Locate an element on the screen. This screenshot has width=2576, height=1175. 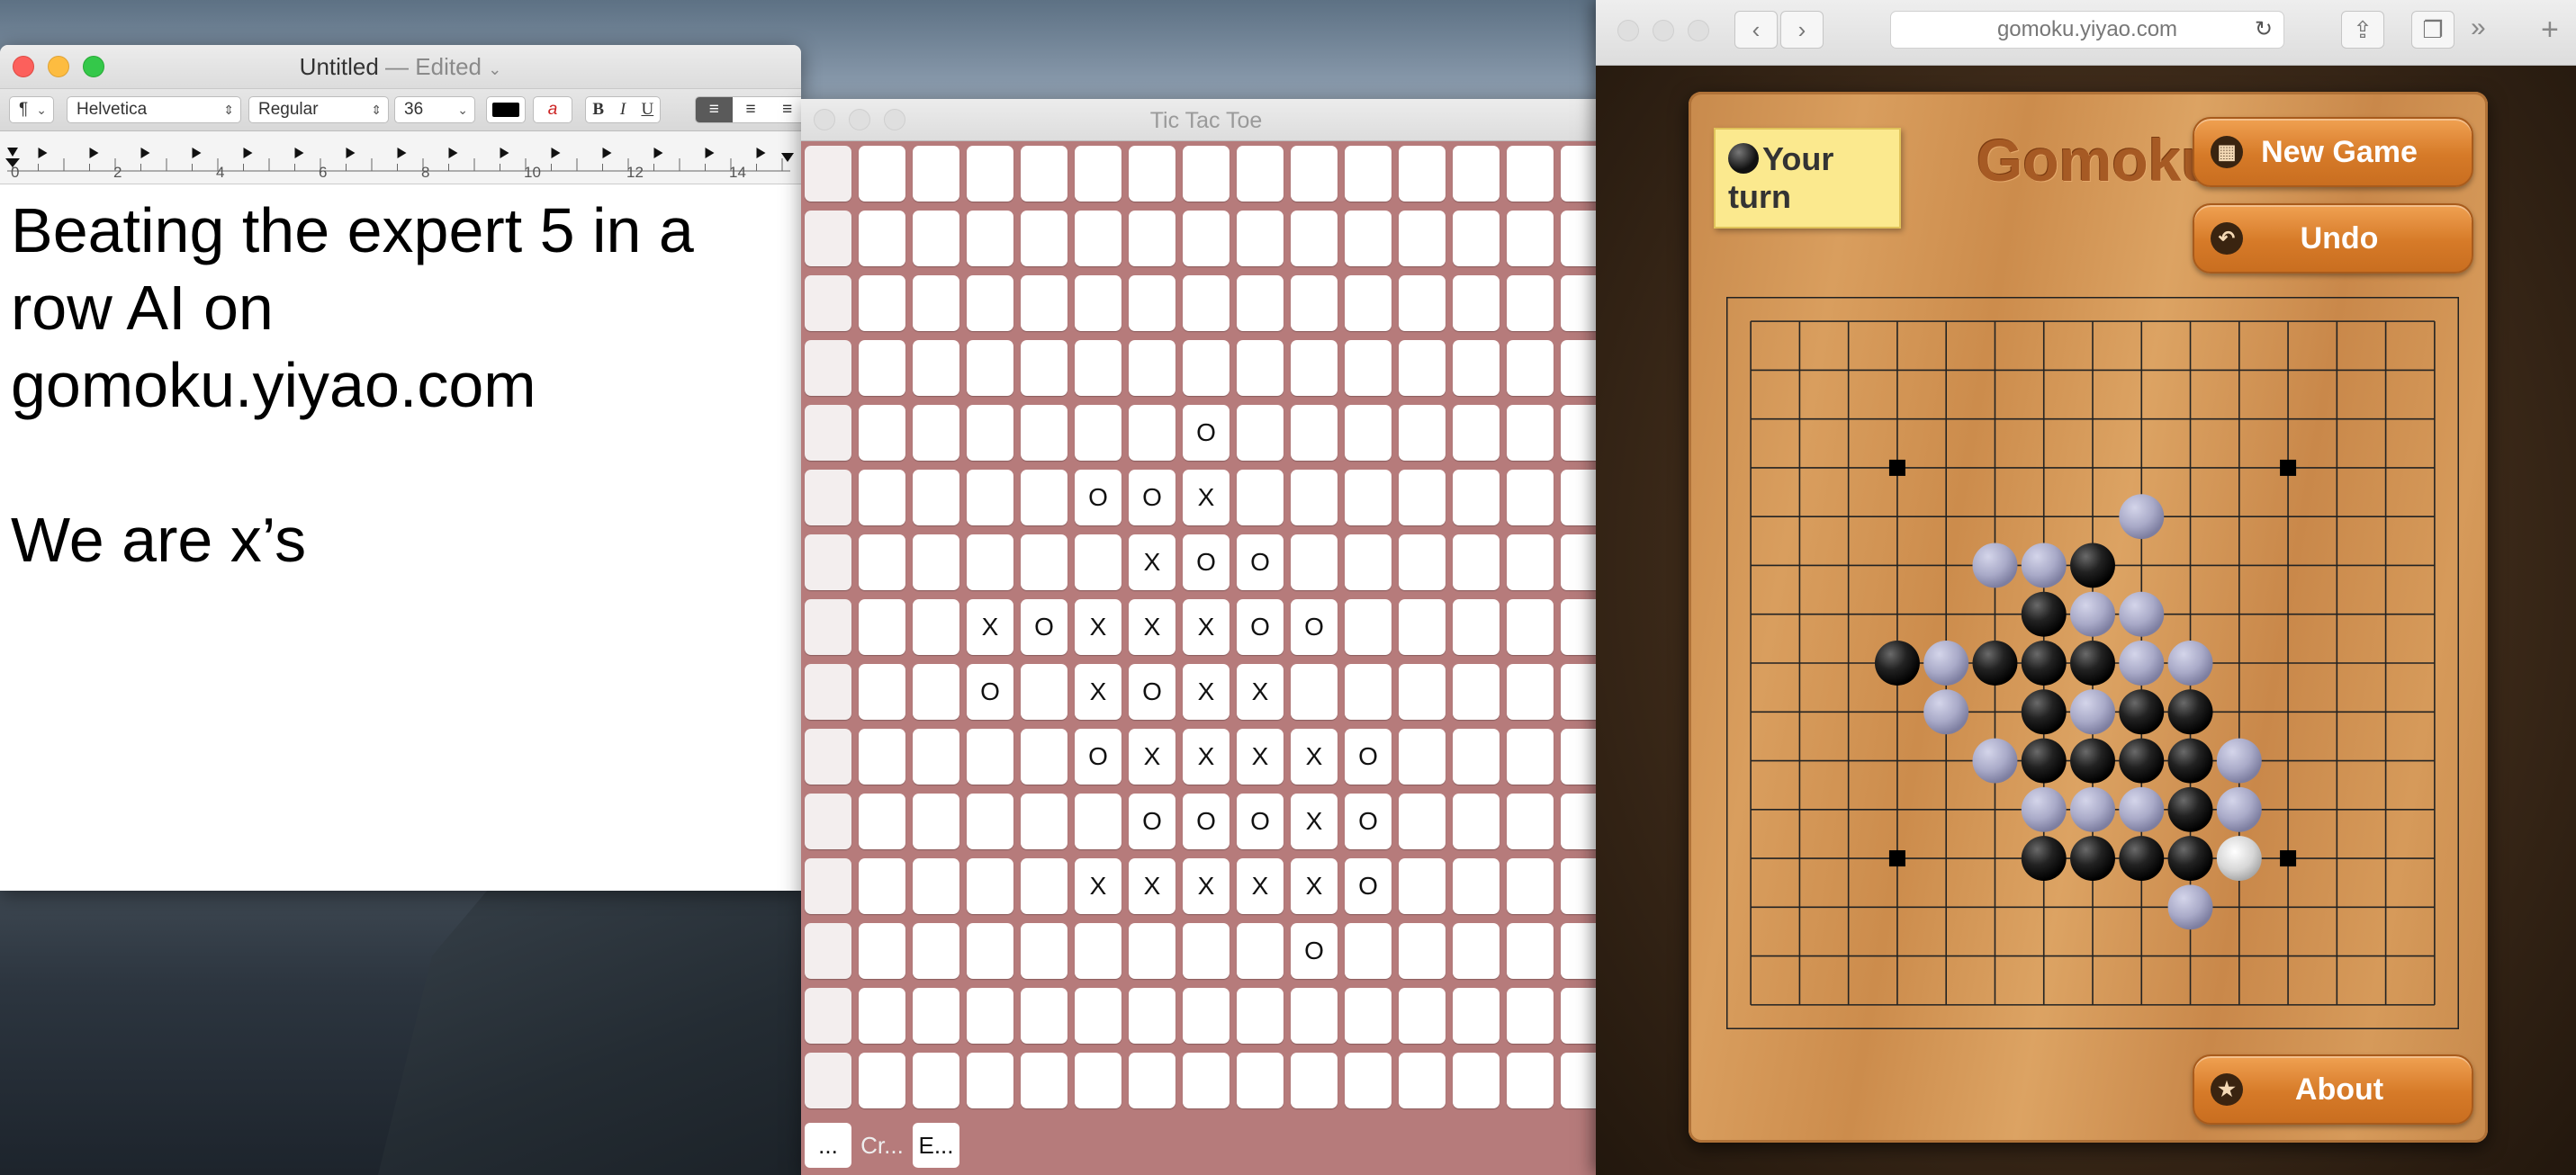
forward-button: › is located at coordinates (1802, 30).